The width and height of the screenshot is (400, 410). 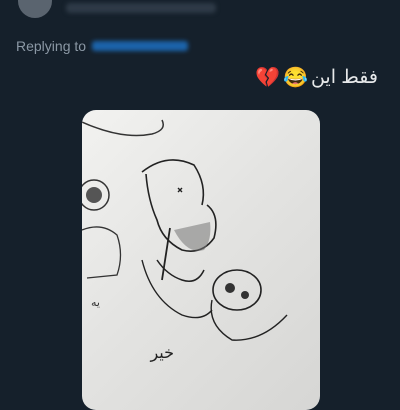 I want to click on tweet-body-text: فقط این, so click(x=344, y=77).